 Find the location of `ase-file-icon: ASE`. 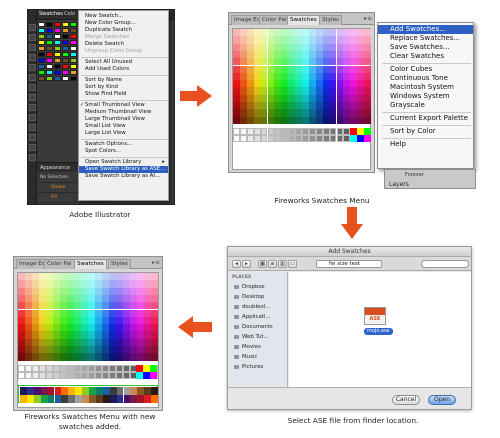

ase-file-icon: ASE is located at coordinates (375, 316).